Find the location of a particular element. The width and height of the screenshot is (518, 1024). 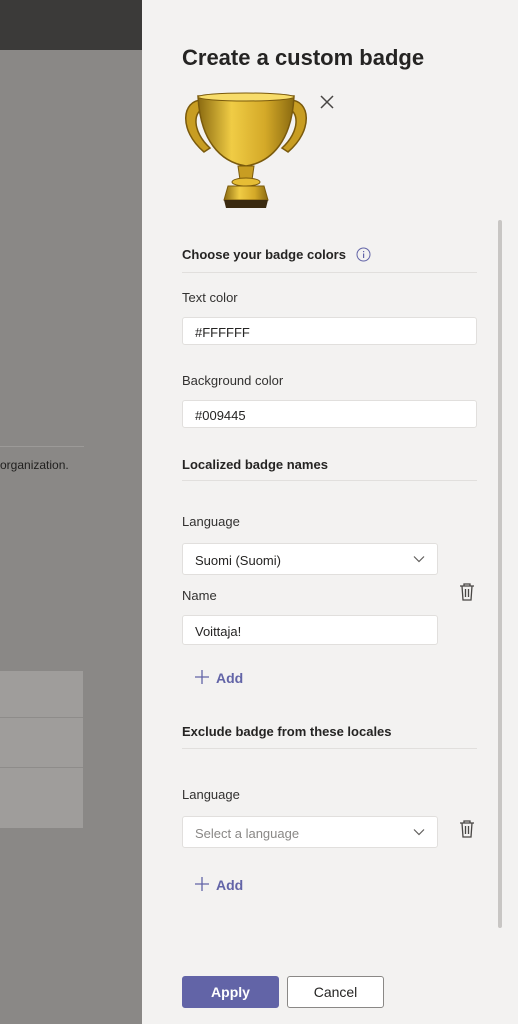

language-select: Suomi (Suomi) is located at coordinates (310, 559).